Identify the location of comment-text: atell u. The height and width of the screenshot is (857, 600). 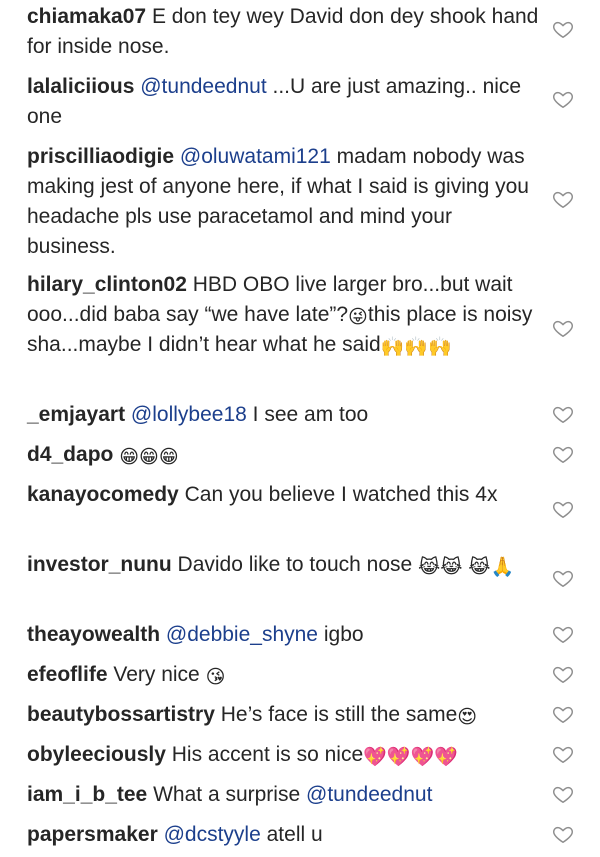
(294, 834).